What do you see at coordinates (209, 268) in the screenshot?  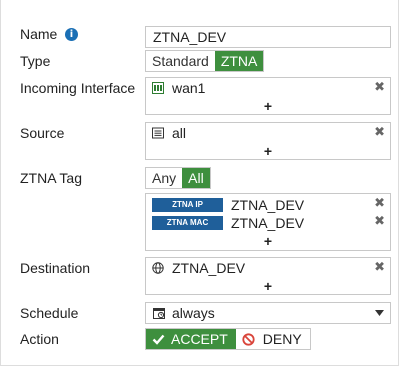 I see `destination-value: ZTNA_DEV` at bounding box center [209, 268].